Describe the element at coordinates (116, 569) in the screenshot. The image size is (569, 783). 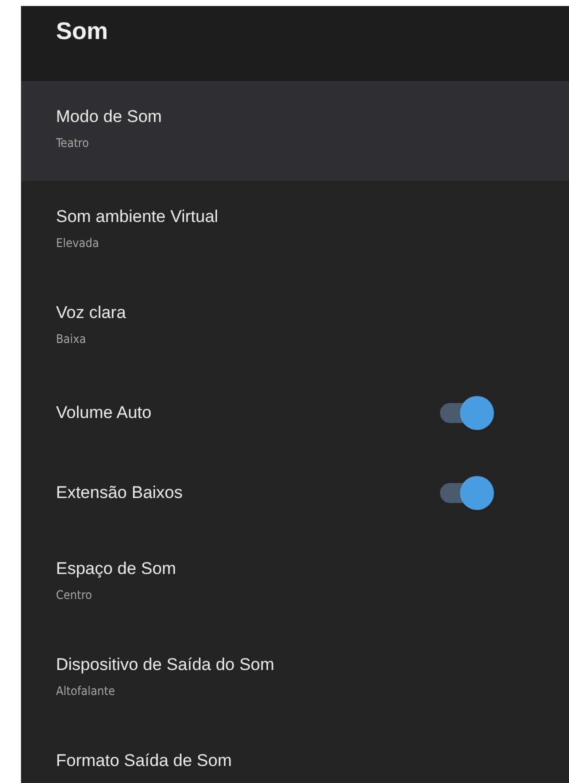
I see `setting-label: Espaço de Som` at that location.